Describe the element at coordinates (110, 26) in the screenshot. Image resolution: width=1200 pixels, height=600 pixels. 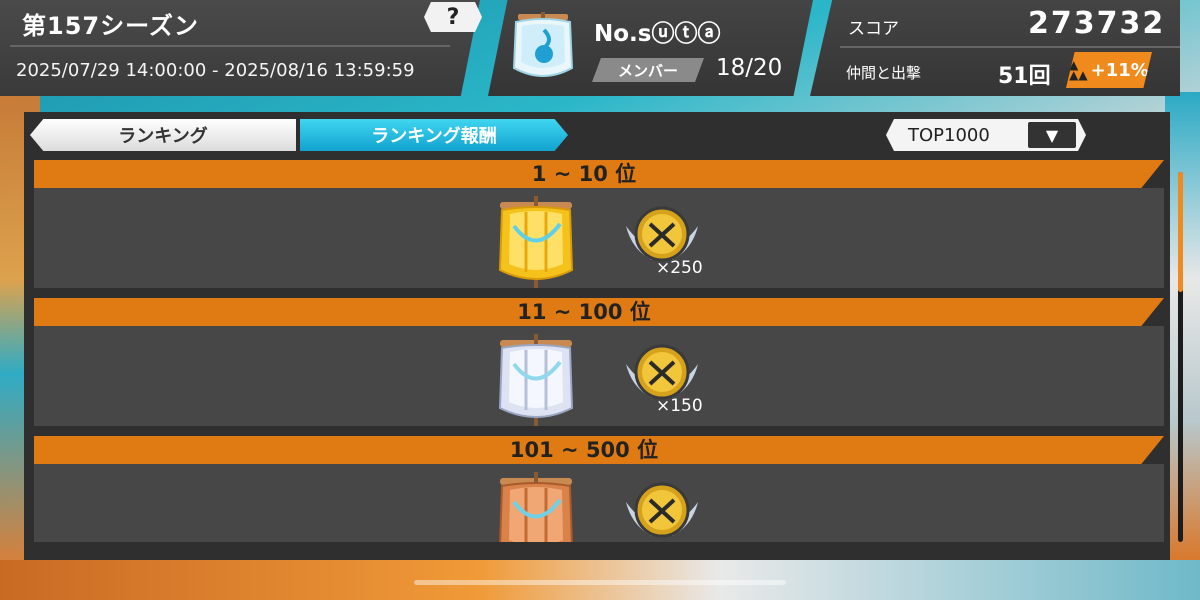
I see `season-title: 第157シーズン` at that location.